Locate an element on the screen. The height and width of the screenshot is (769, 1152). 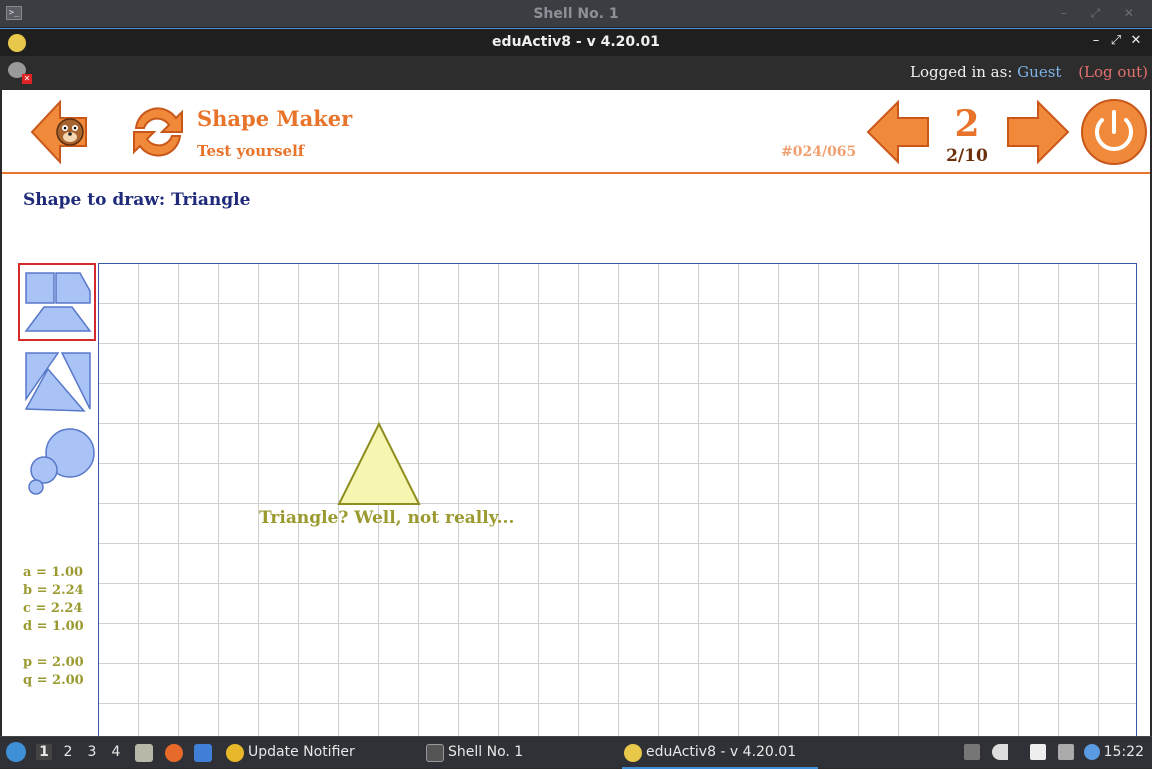
workspace-3: 3 is located at coordinates (92, 752).